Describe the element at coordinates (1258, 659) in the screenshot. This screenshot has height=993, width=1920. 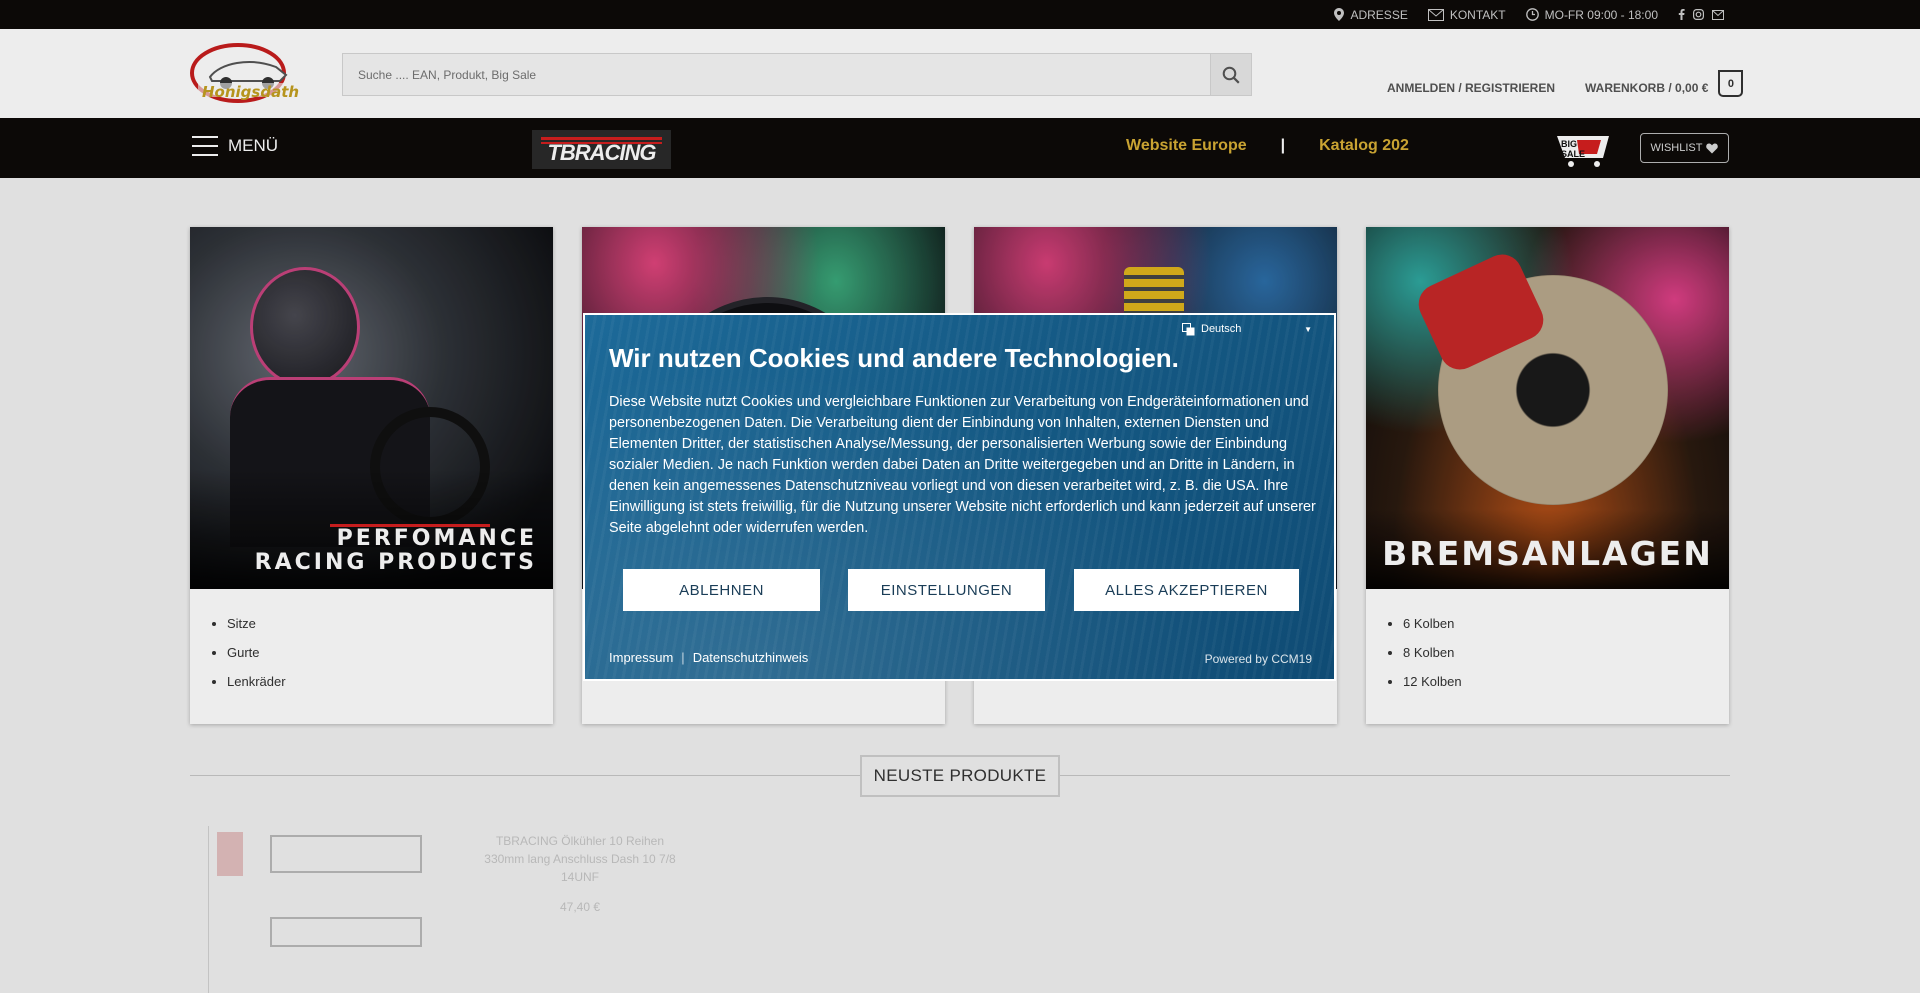
I see `powered-by-link: Powered by CCM19` at that location.